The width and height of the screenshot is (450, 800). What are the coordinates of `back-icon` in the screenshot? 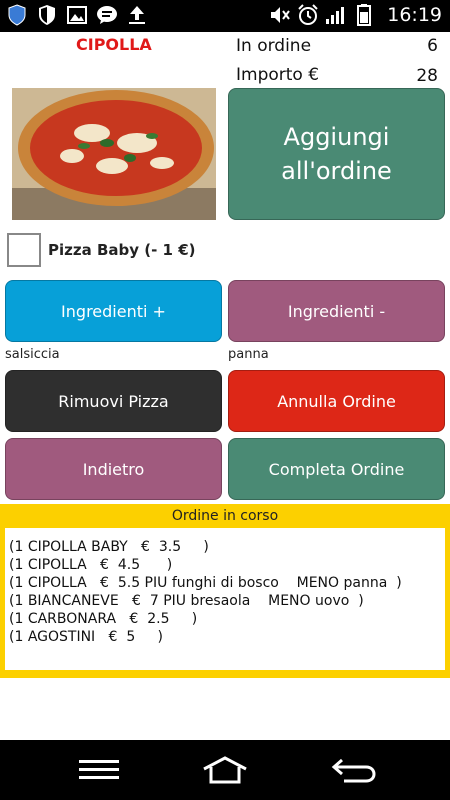 It's located at (353, 770).